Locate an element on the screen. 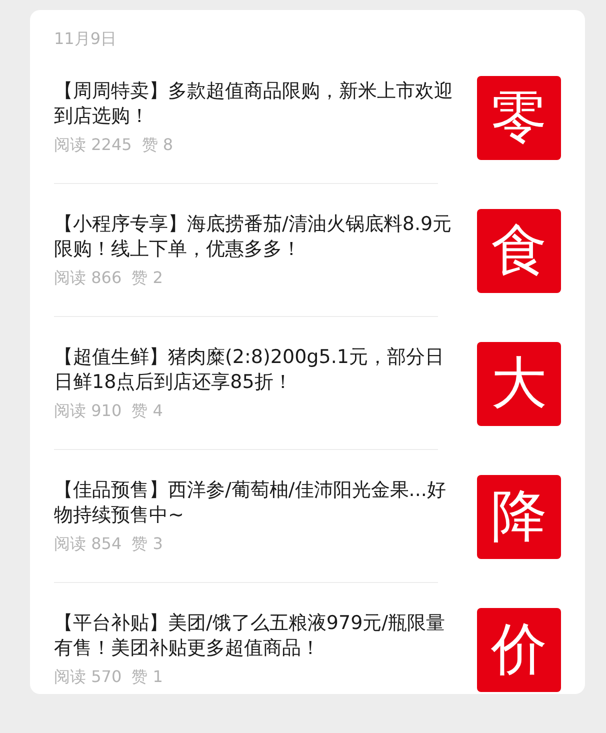 The width and height of the screenshot is (606, 733). read-count: 阅读 570 is located at coordinates (88, 677).